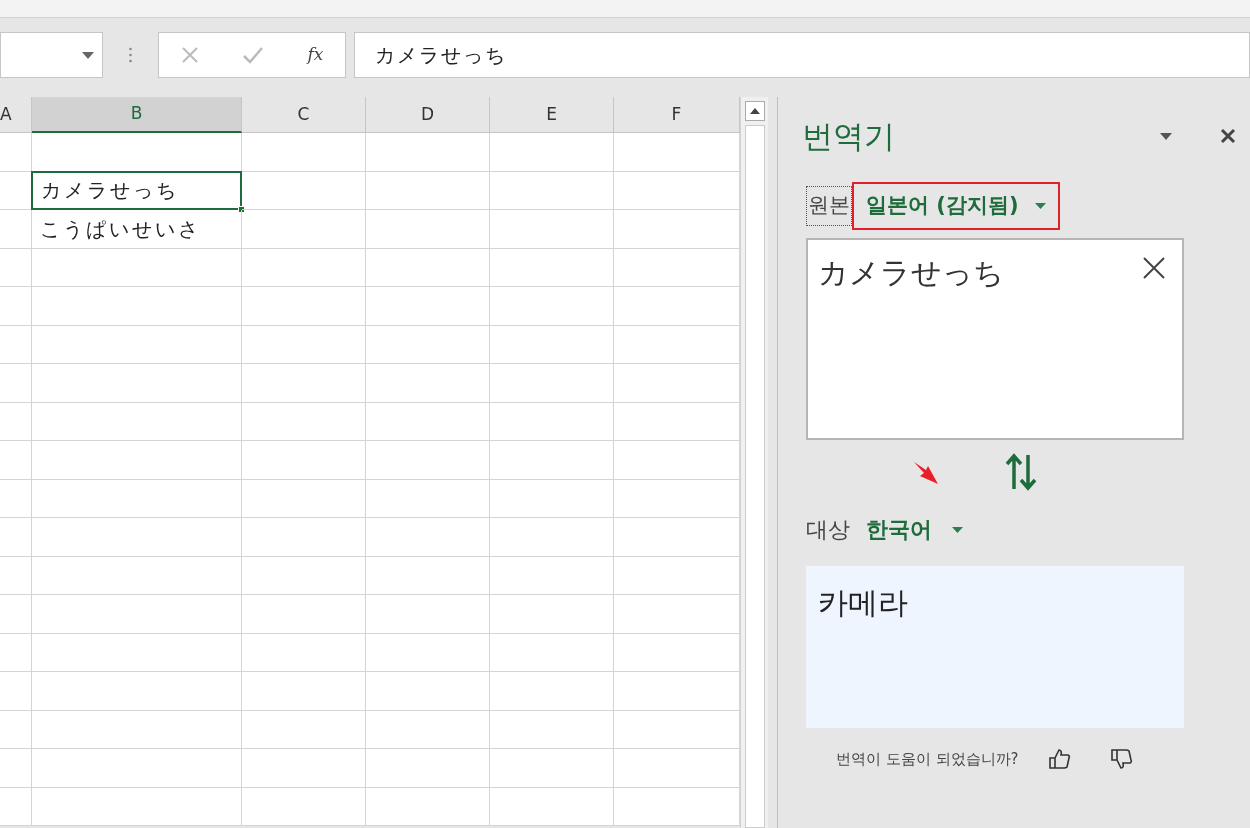 This screenshot has height=828, width=1250. What do you see at coordinates (754, 111) in the screenshot?
I see `scroll-up-button` at bounding box center [754, 111].